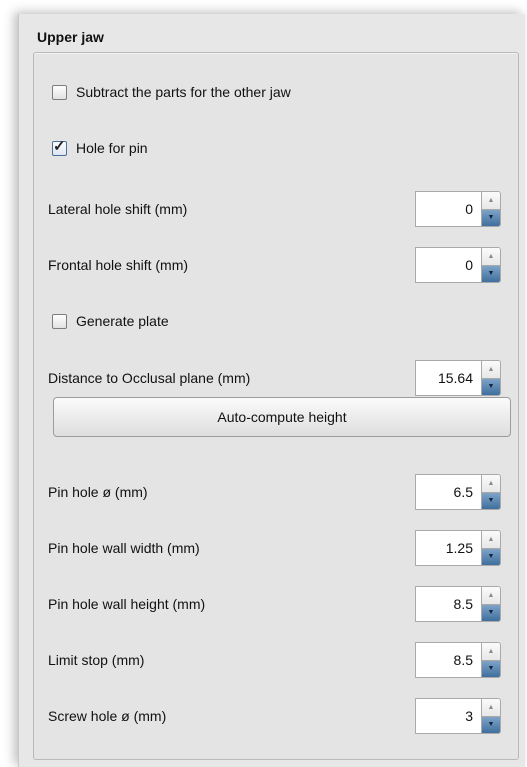 The width and height of the screenshot is (527, 767). Describe the element at coordinates (448, 492) in the screenshot. I see `pin-hole-diameter-input: 6.5` at that location.